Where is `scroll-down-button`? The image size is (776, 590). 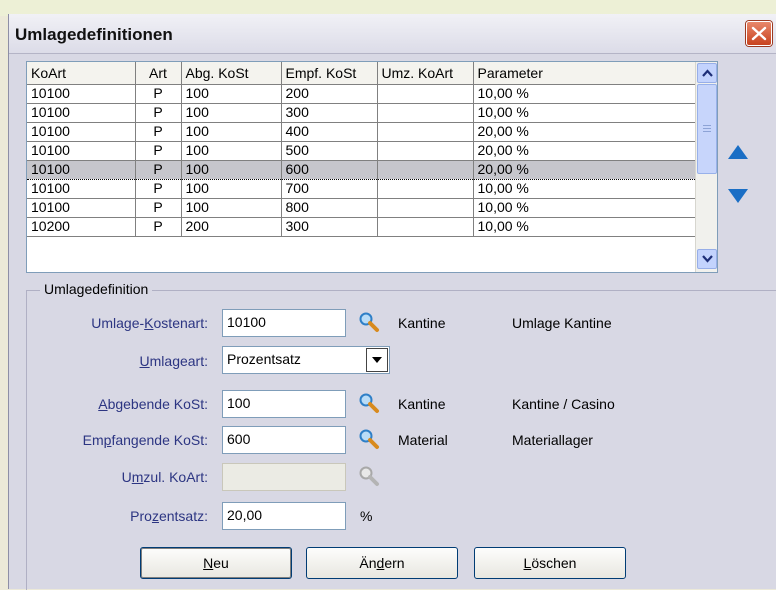 scroll-down-button is located at coordinates (707, 259).